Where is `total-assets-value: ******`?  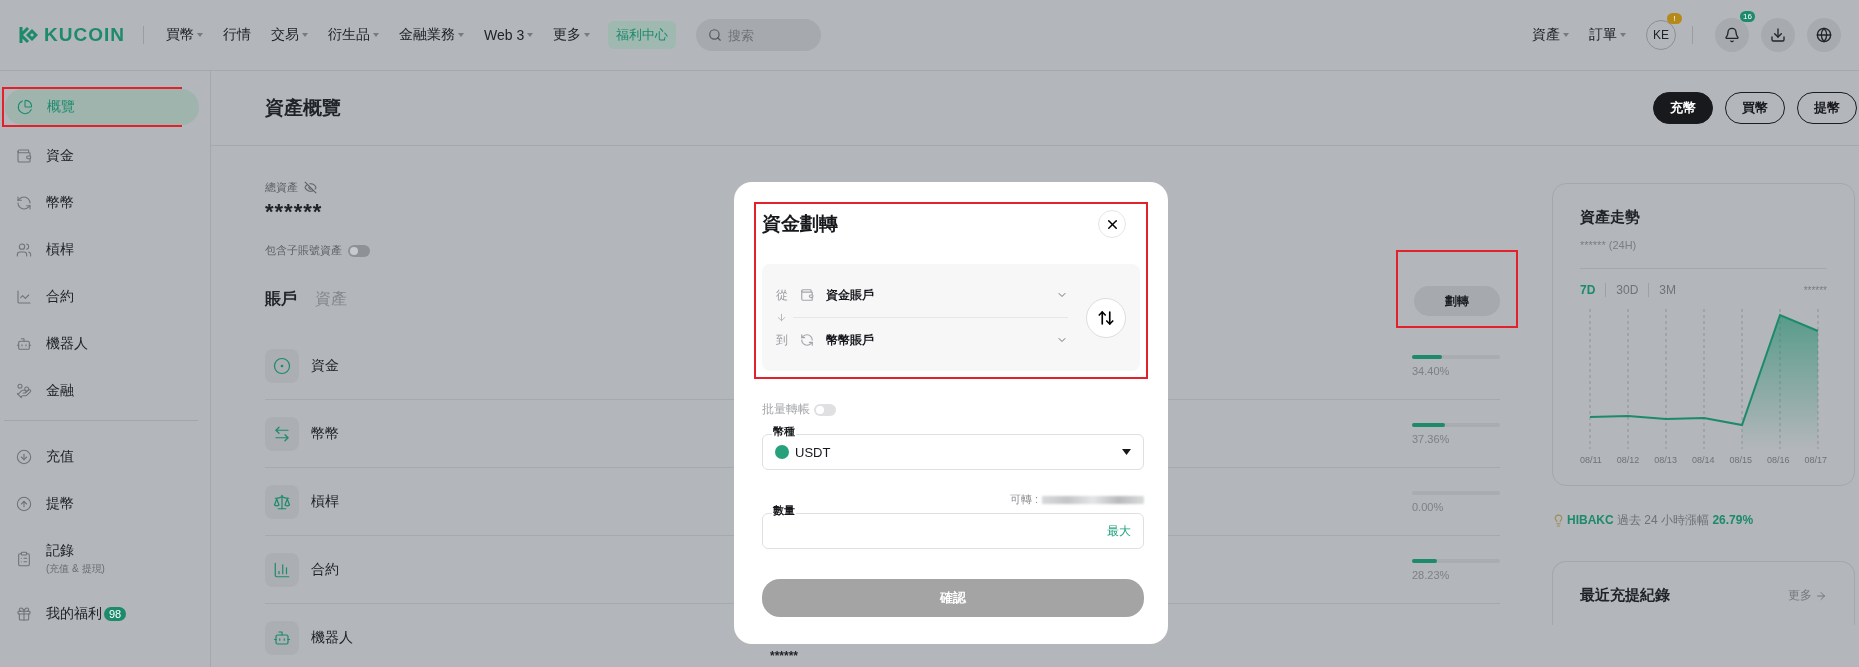 total-assets-value: ****** is located at coordinates (294, 212).